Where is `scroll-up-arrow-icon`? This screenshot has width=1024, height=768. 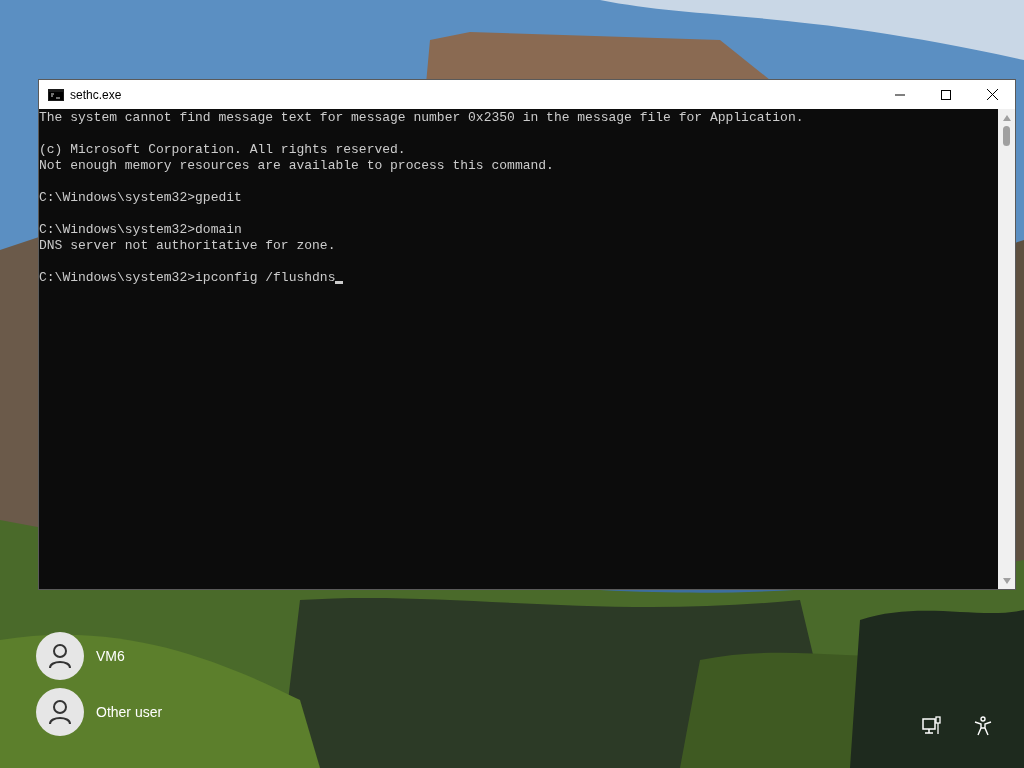
scroll-up-arrow-icon is located at coordinates (1006, 117).